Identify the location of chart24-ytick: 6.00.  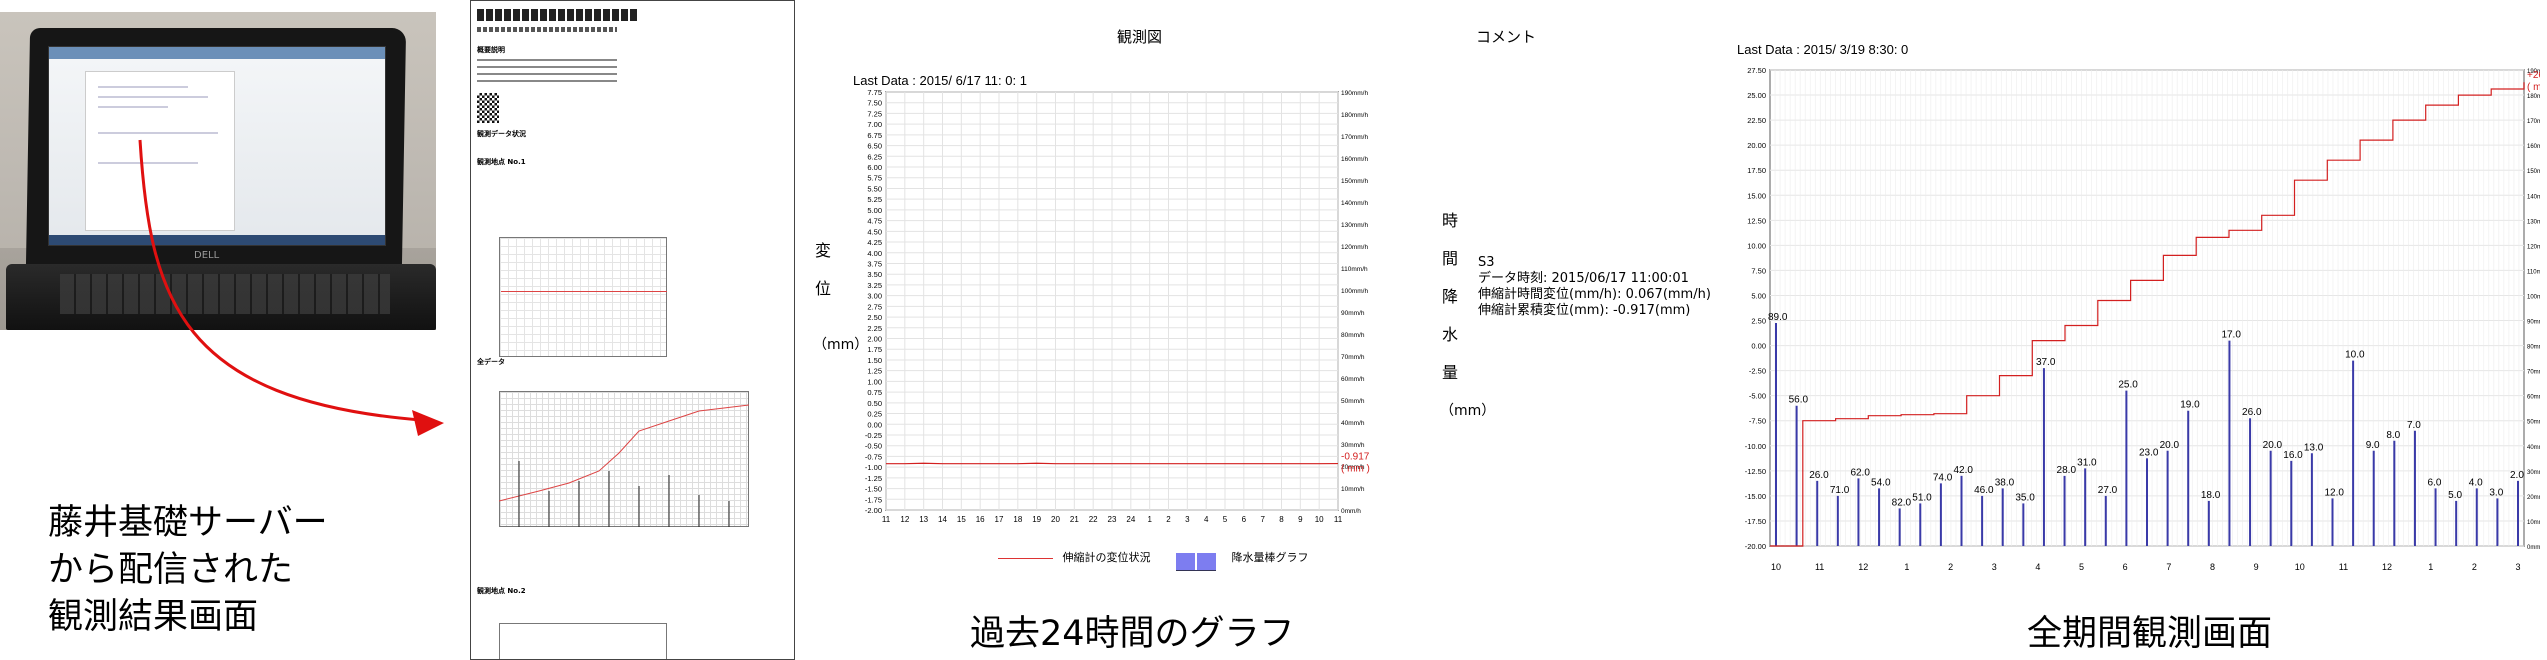
(874, 167).